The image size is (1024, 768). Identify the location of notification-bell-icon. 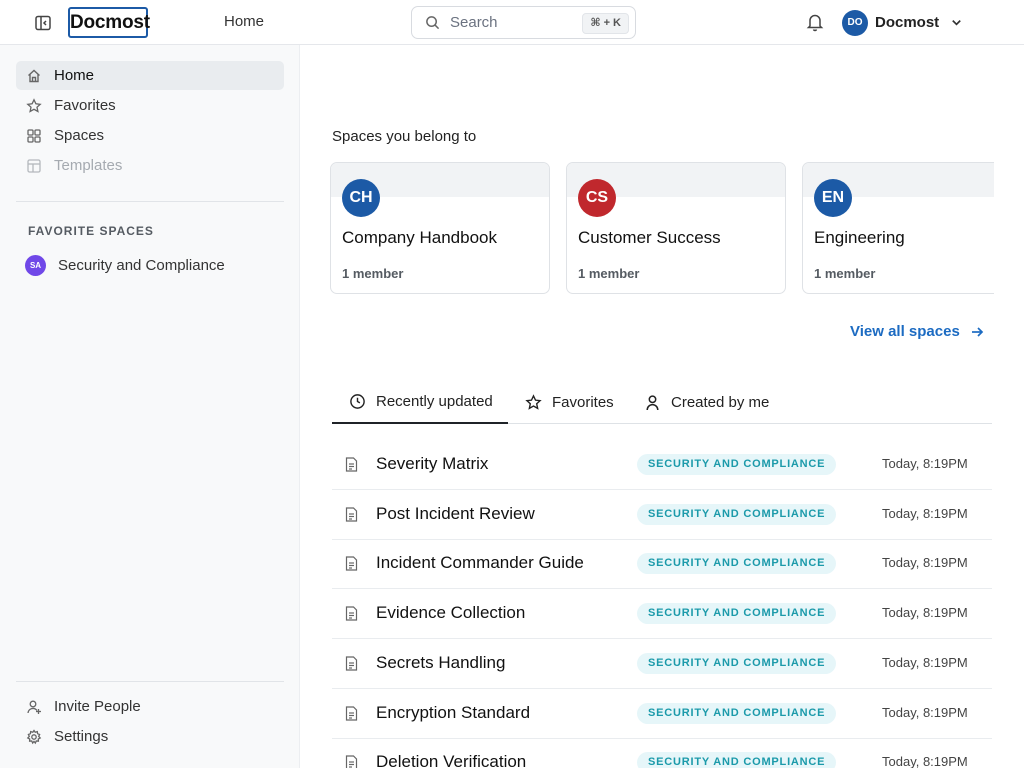
(815, 22).